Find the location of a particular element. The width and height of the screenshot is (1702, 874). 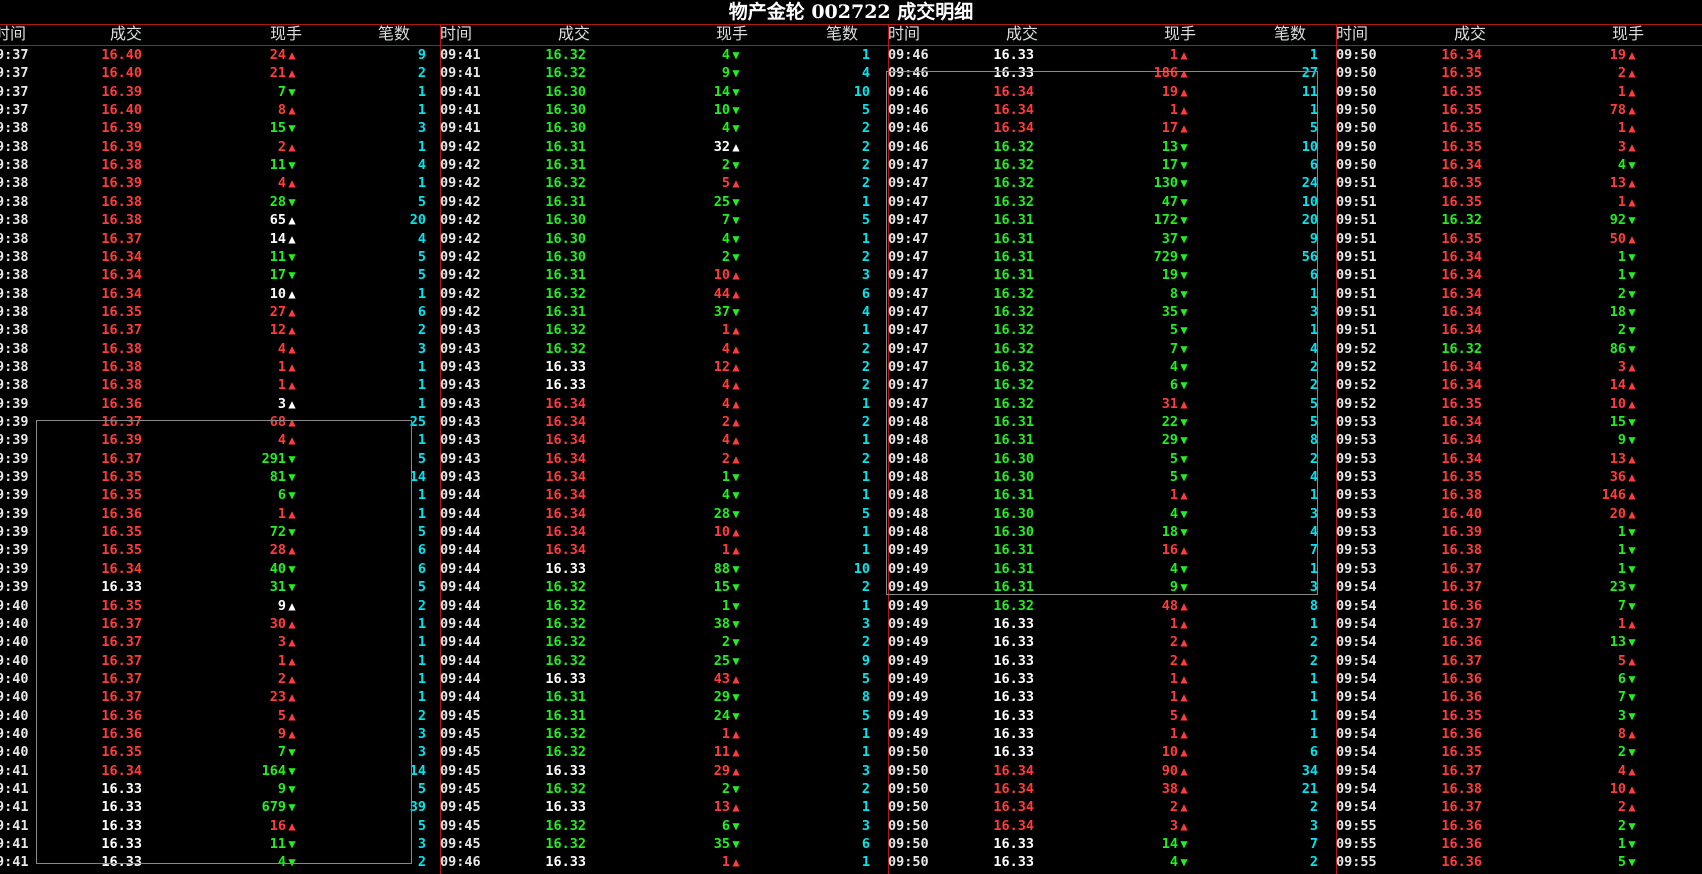

trade-row: 09:52 16.32 86 ▼ is located at coordinates (1519, 349).